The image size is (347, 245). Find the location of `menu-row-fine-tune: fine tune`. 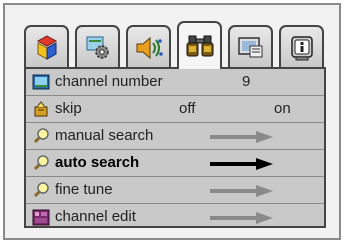

menu-row-fine-tune: fine tune is located at coordinates (175, 190).